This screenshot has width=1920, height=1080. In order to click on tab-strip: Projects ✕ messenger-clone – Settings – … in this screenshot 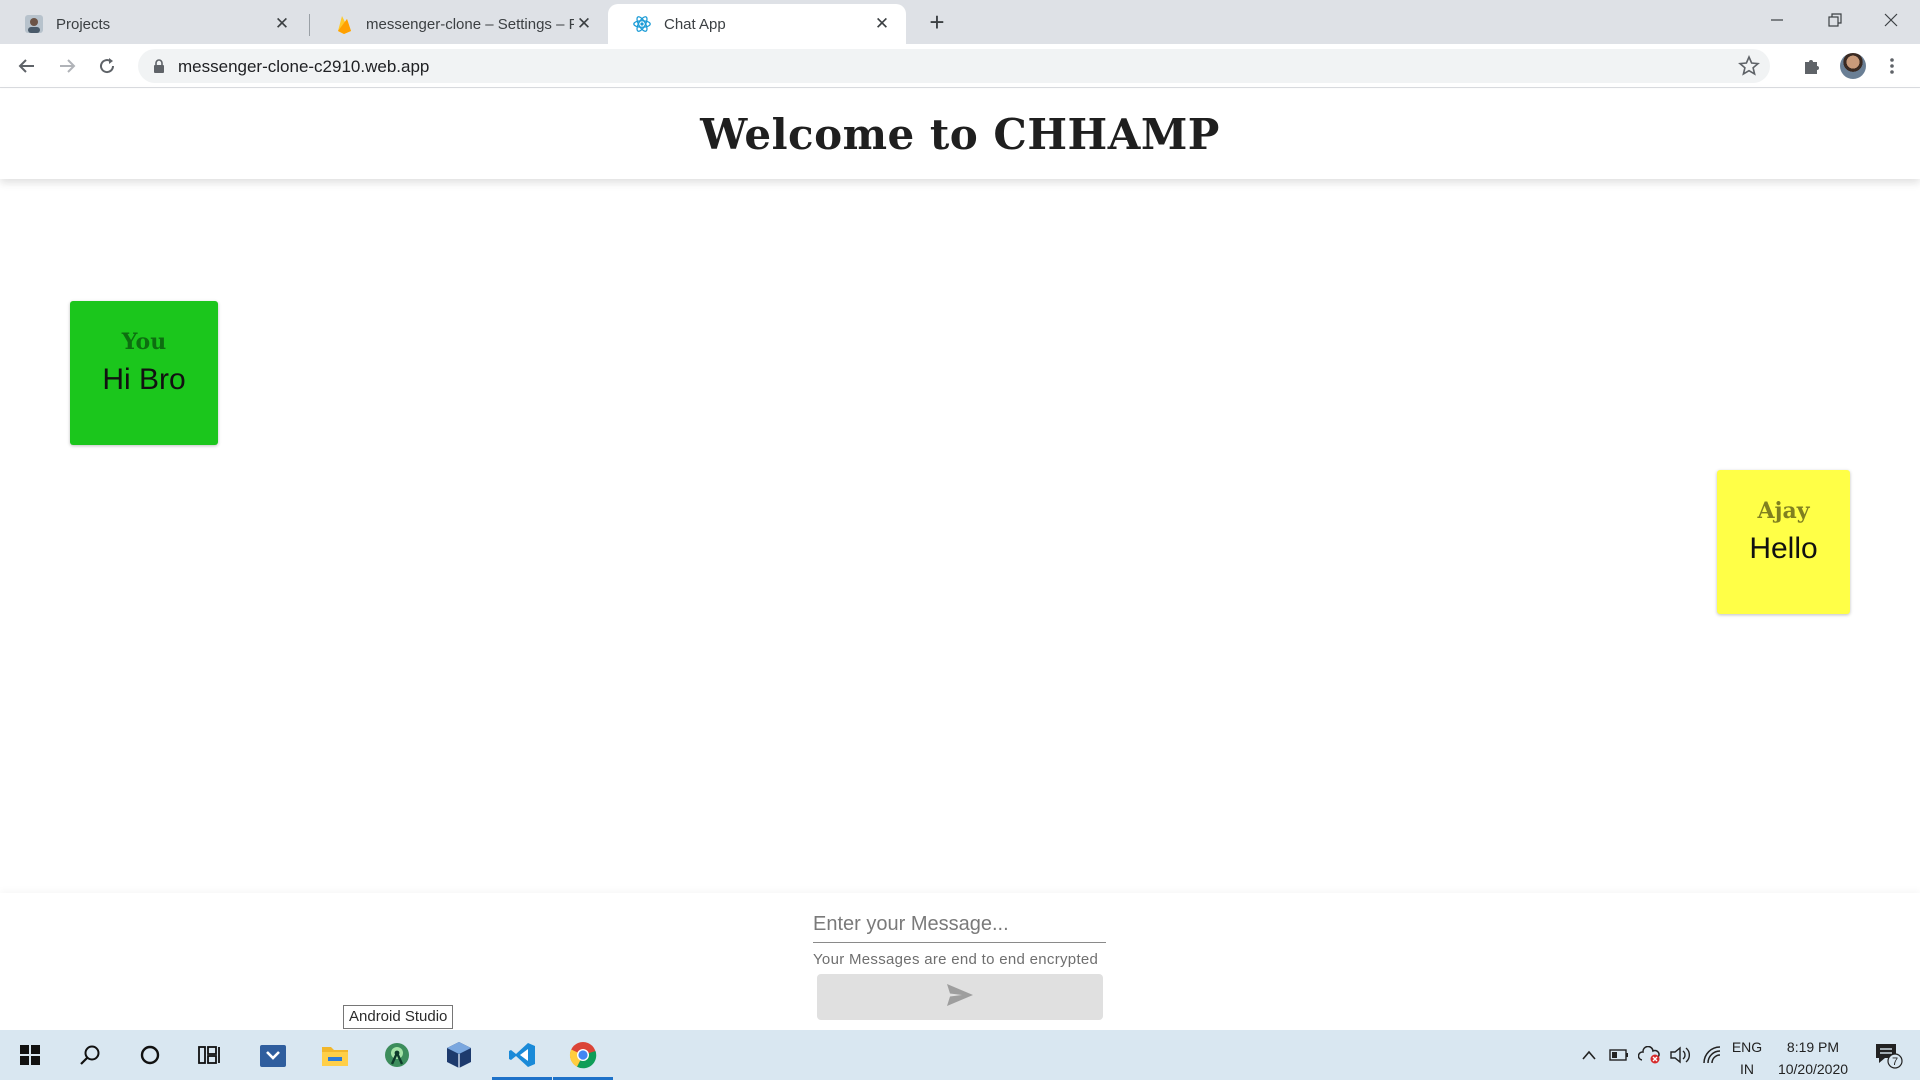, I will do `click(960, 22)`.